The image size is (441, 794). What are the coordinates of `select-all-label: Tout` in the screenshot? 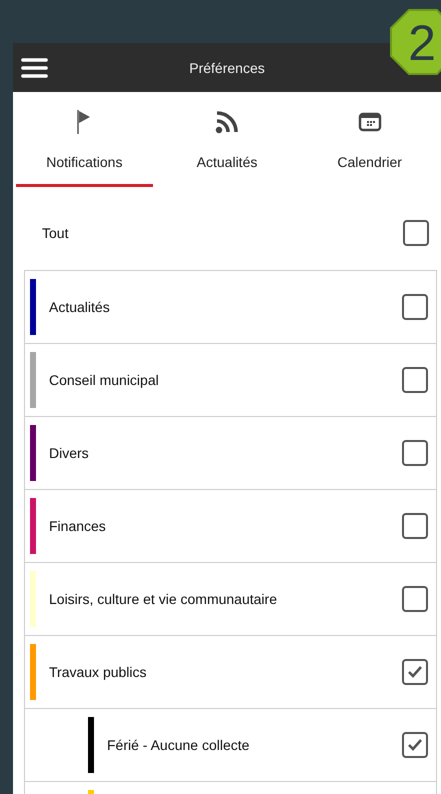 It's located at (55, 233).